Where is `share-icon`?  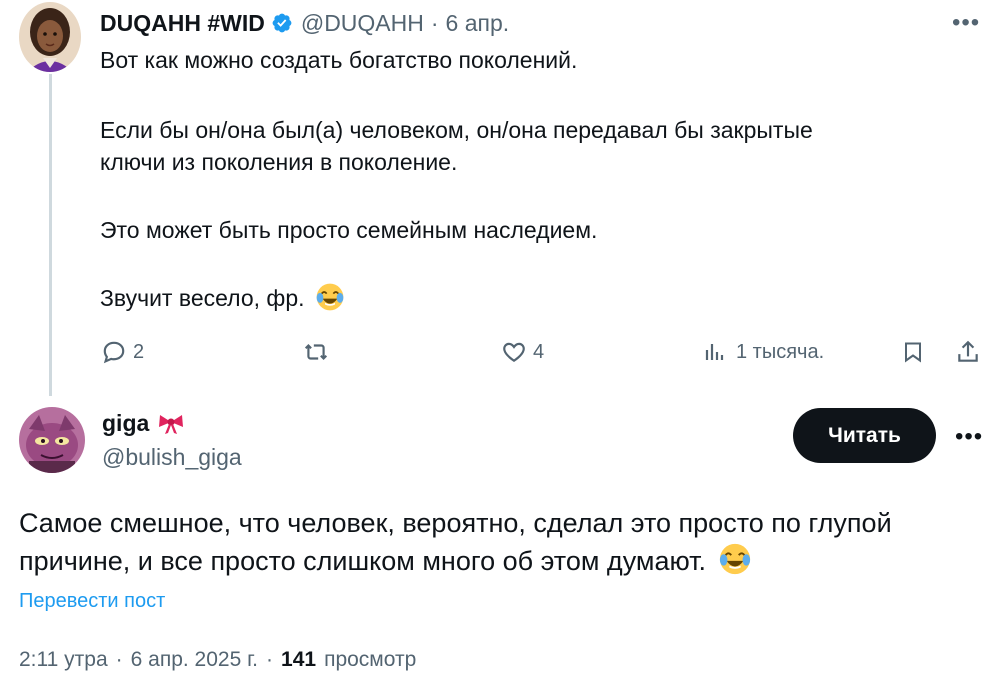
share-icon is located at coordinates (968, 351).